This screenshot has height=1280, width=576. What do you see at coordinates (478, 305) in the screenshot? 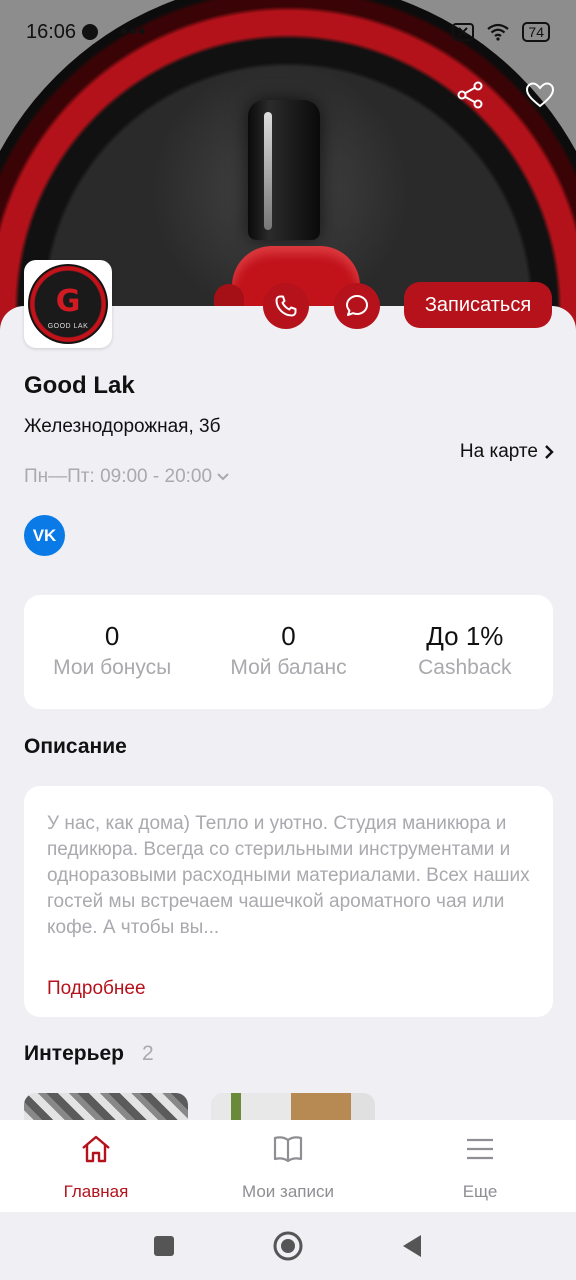
I see `book-appointment-button: Записаться` at bounding box center [478, 305].